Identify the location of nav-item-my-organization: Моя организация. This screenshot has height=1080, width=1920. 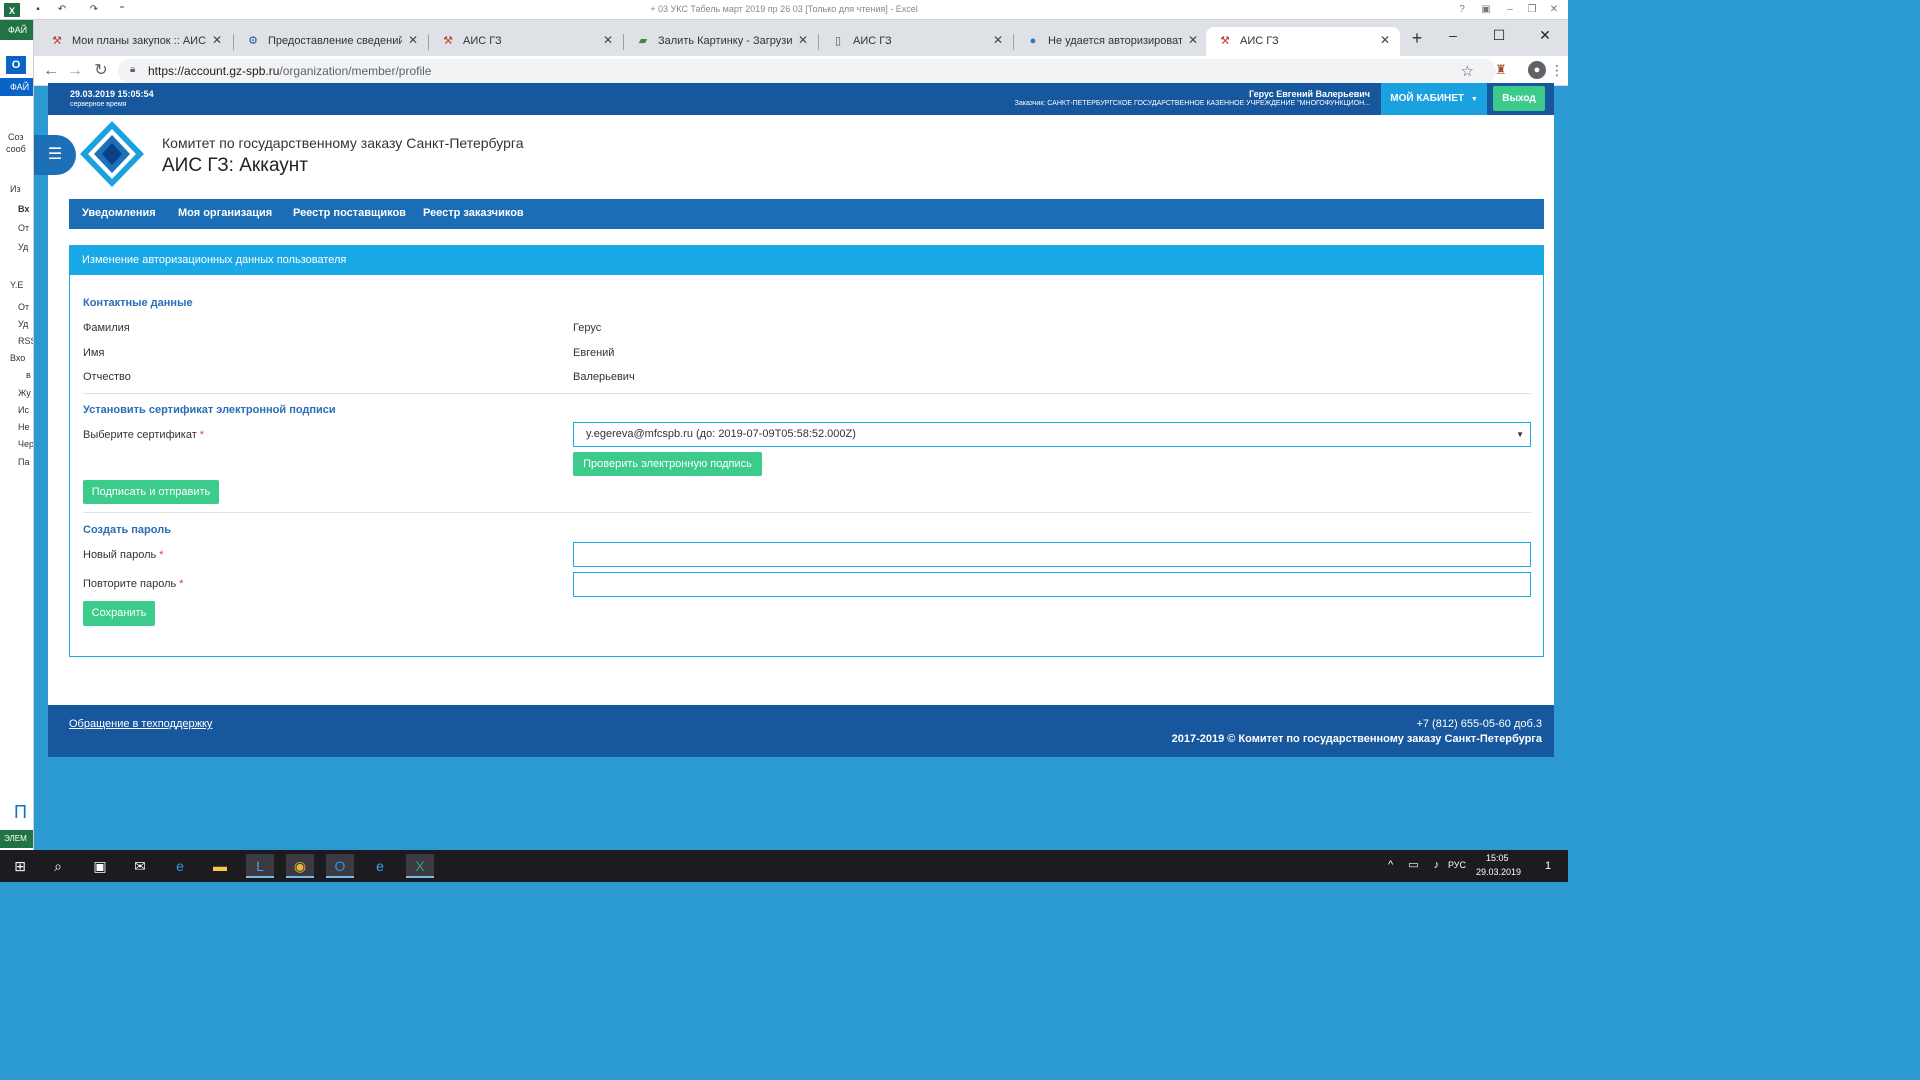
(225, 213).